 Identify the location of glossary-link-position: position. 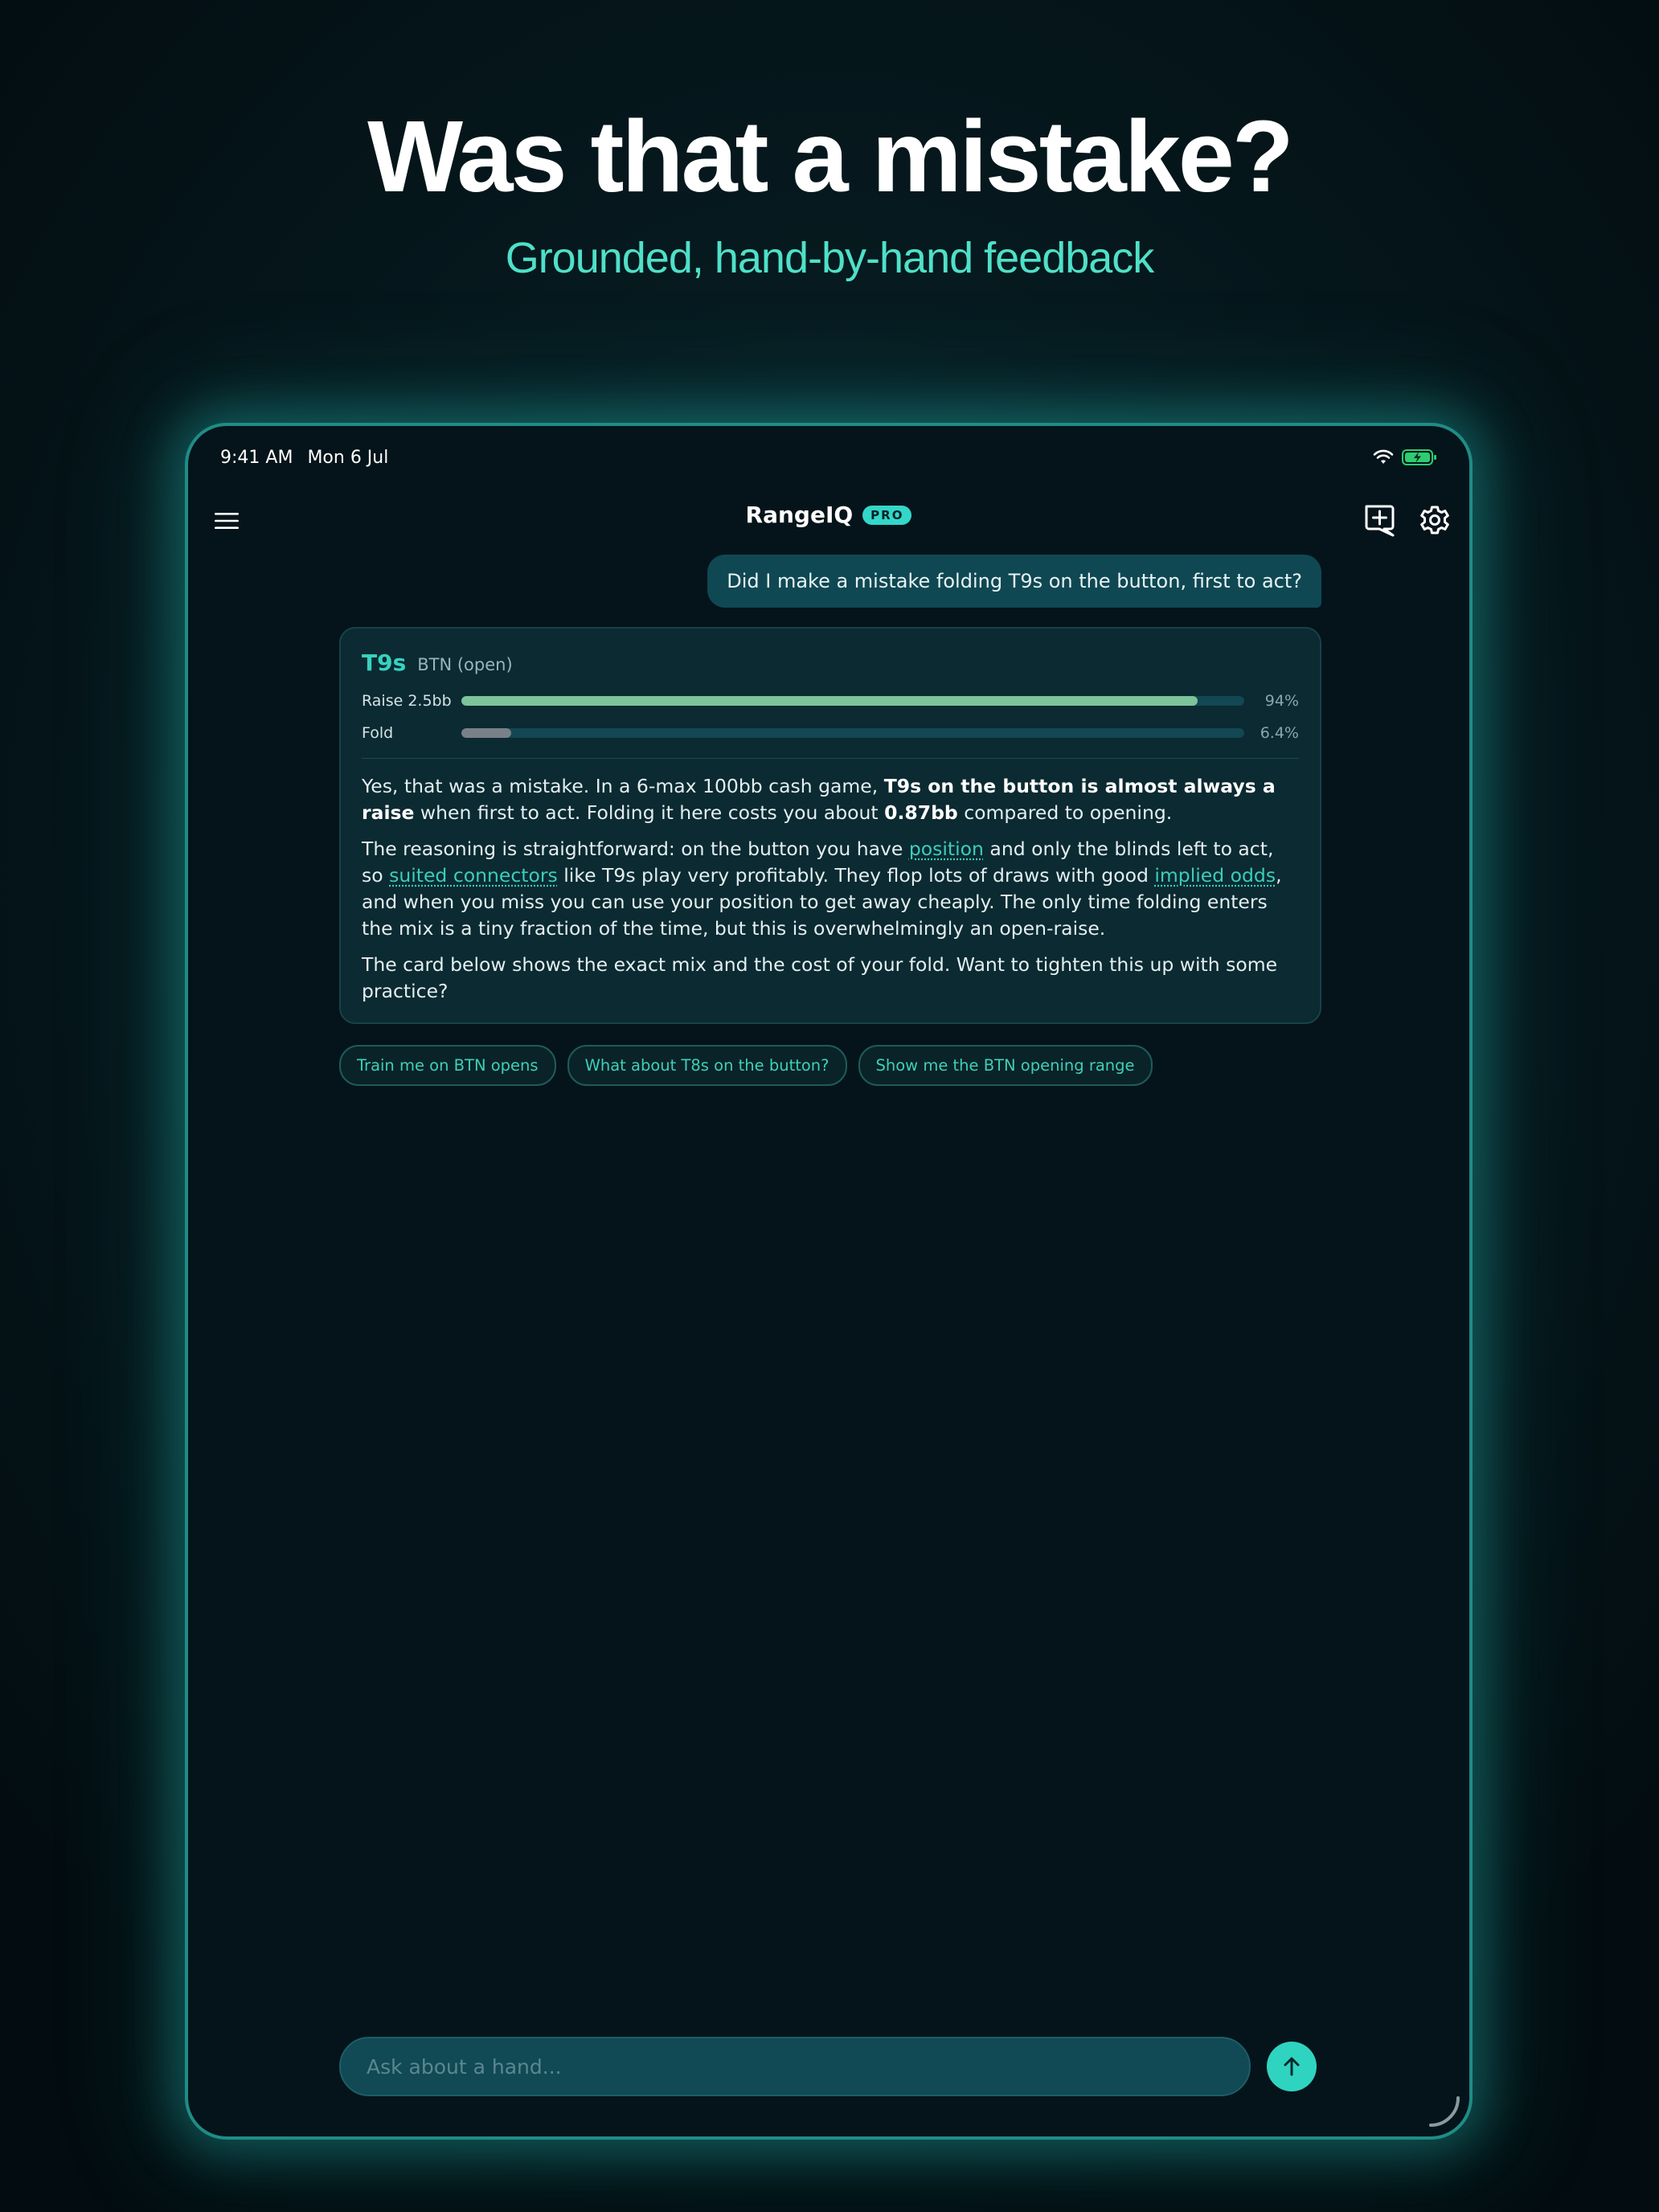
(947, 849).